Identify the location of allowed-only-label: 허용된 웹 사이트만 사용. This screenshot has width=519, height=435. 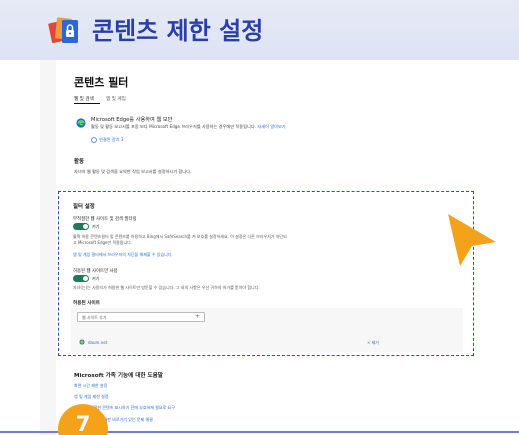
(95, 271).